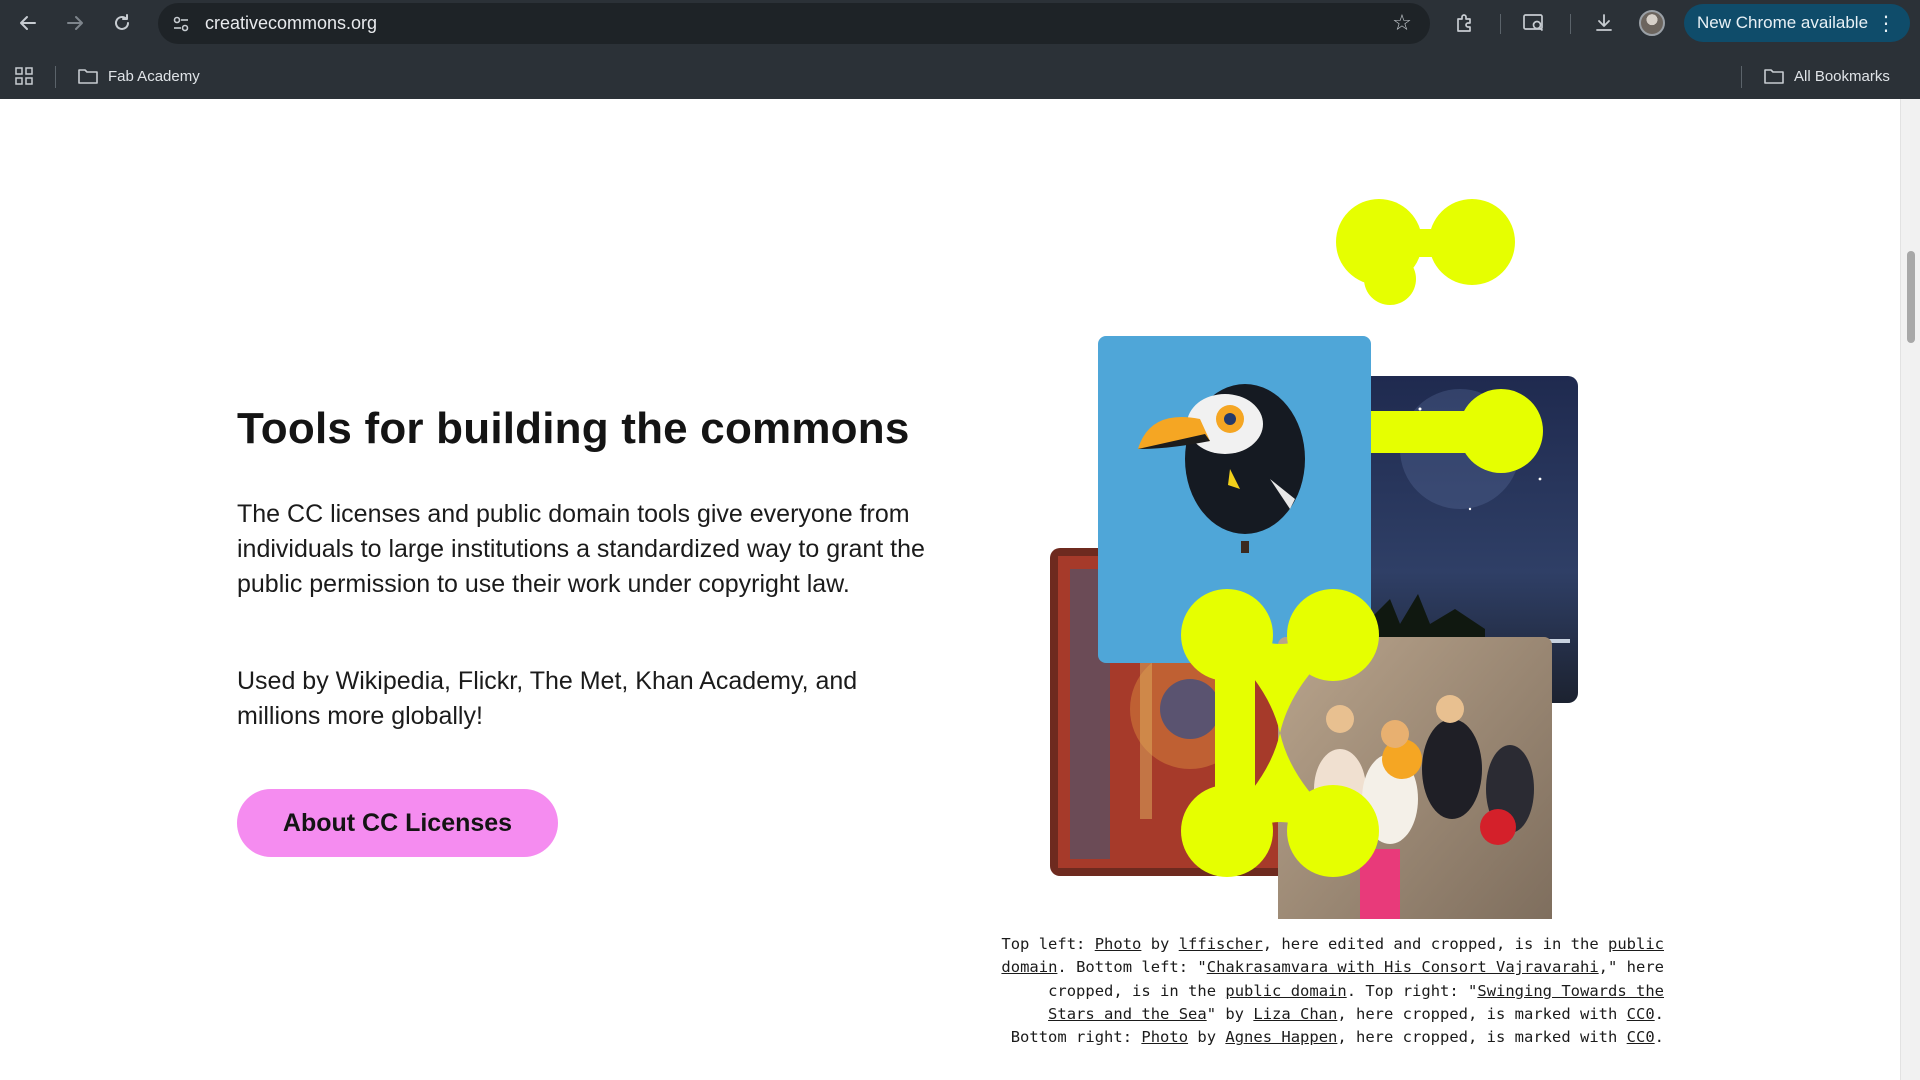  Describe the element at coordinates (1783, 22) in the screenshot. I see `update-label: New Chrome available` at that location.